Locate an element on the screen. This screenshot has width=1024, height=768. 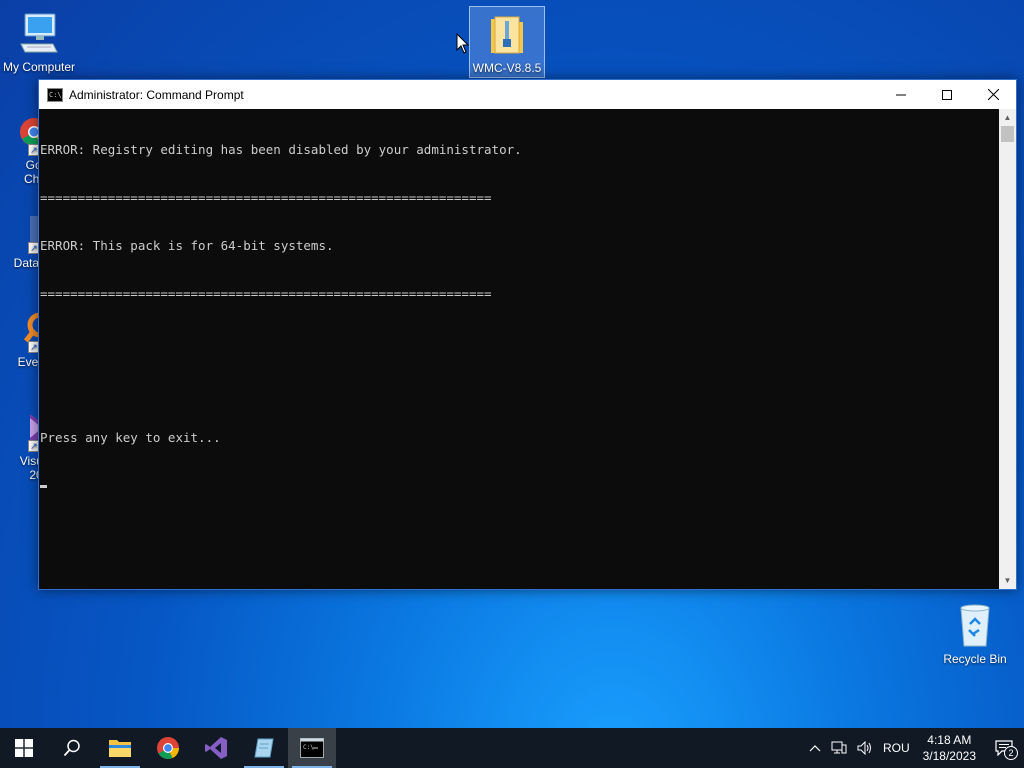
command-prompt-icon: C:\ is located at coordinates (312, 748).